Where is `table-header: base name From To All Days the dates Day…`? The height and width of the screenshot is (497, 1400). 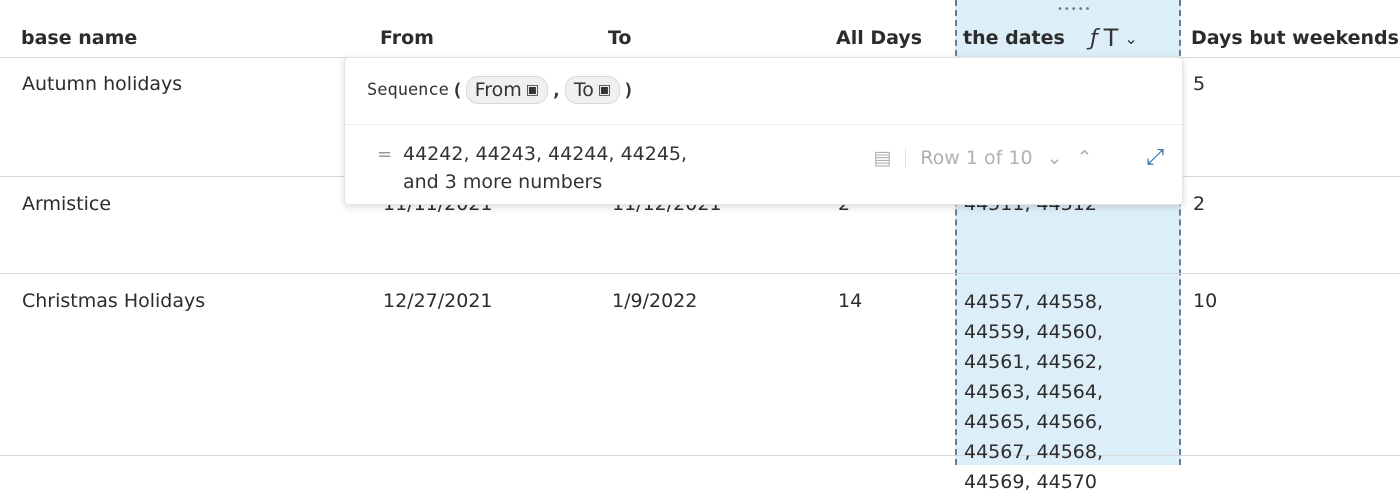
table-header: base name From To All Days the dates Day… is located at coordinates (700, 29).